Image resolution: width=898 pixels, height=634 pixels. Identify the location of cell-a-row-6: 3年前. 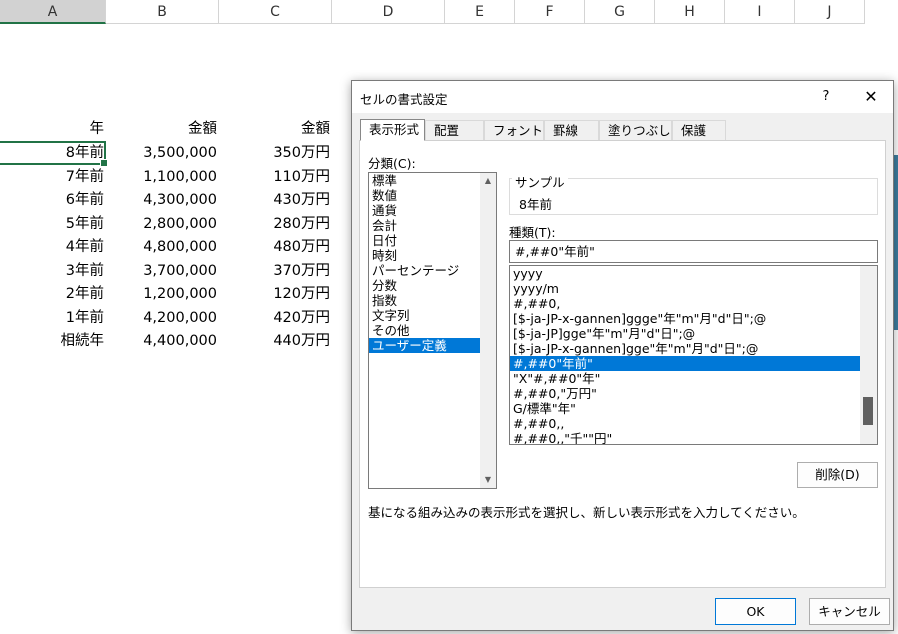
(52, 271).